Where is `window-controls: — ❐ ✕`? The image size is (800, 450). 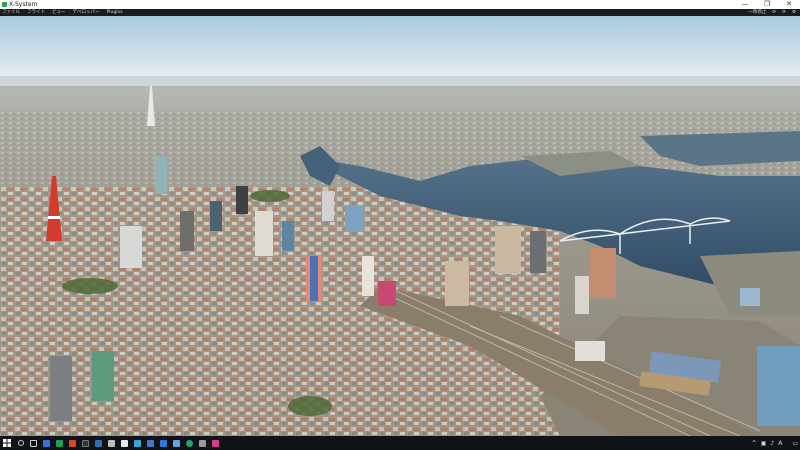
window-controls: — ❐ ✕ is located at coordinates (767, 4).